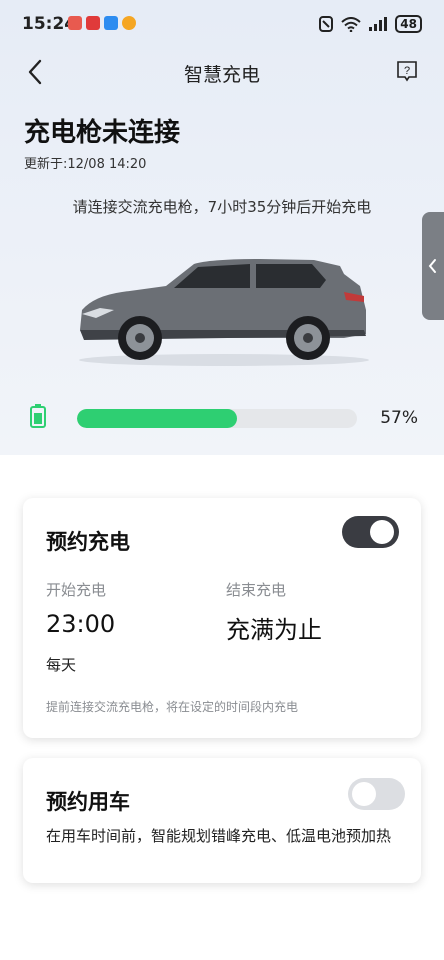 This screenshot has width=444, height=960. What do you see at coordinates (370, 532) in the screenshot?
I see `scheduled-charging-toggle` at bounding box center [370, 532].